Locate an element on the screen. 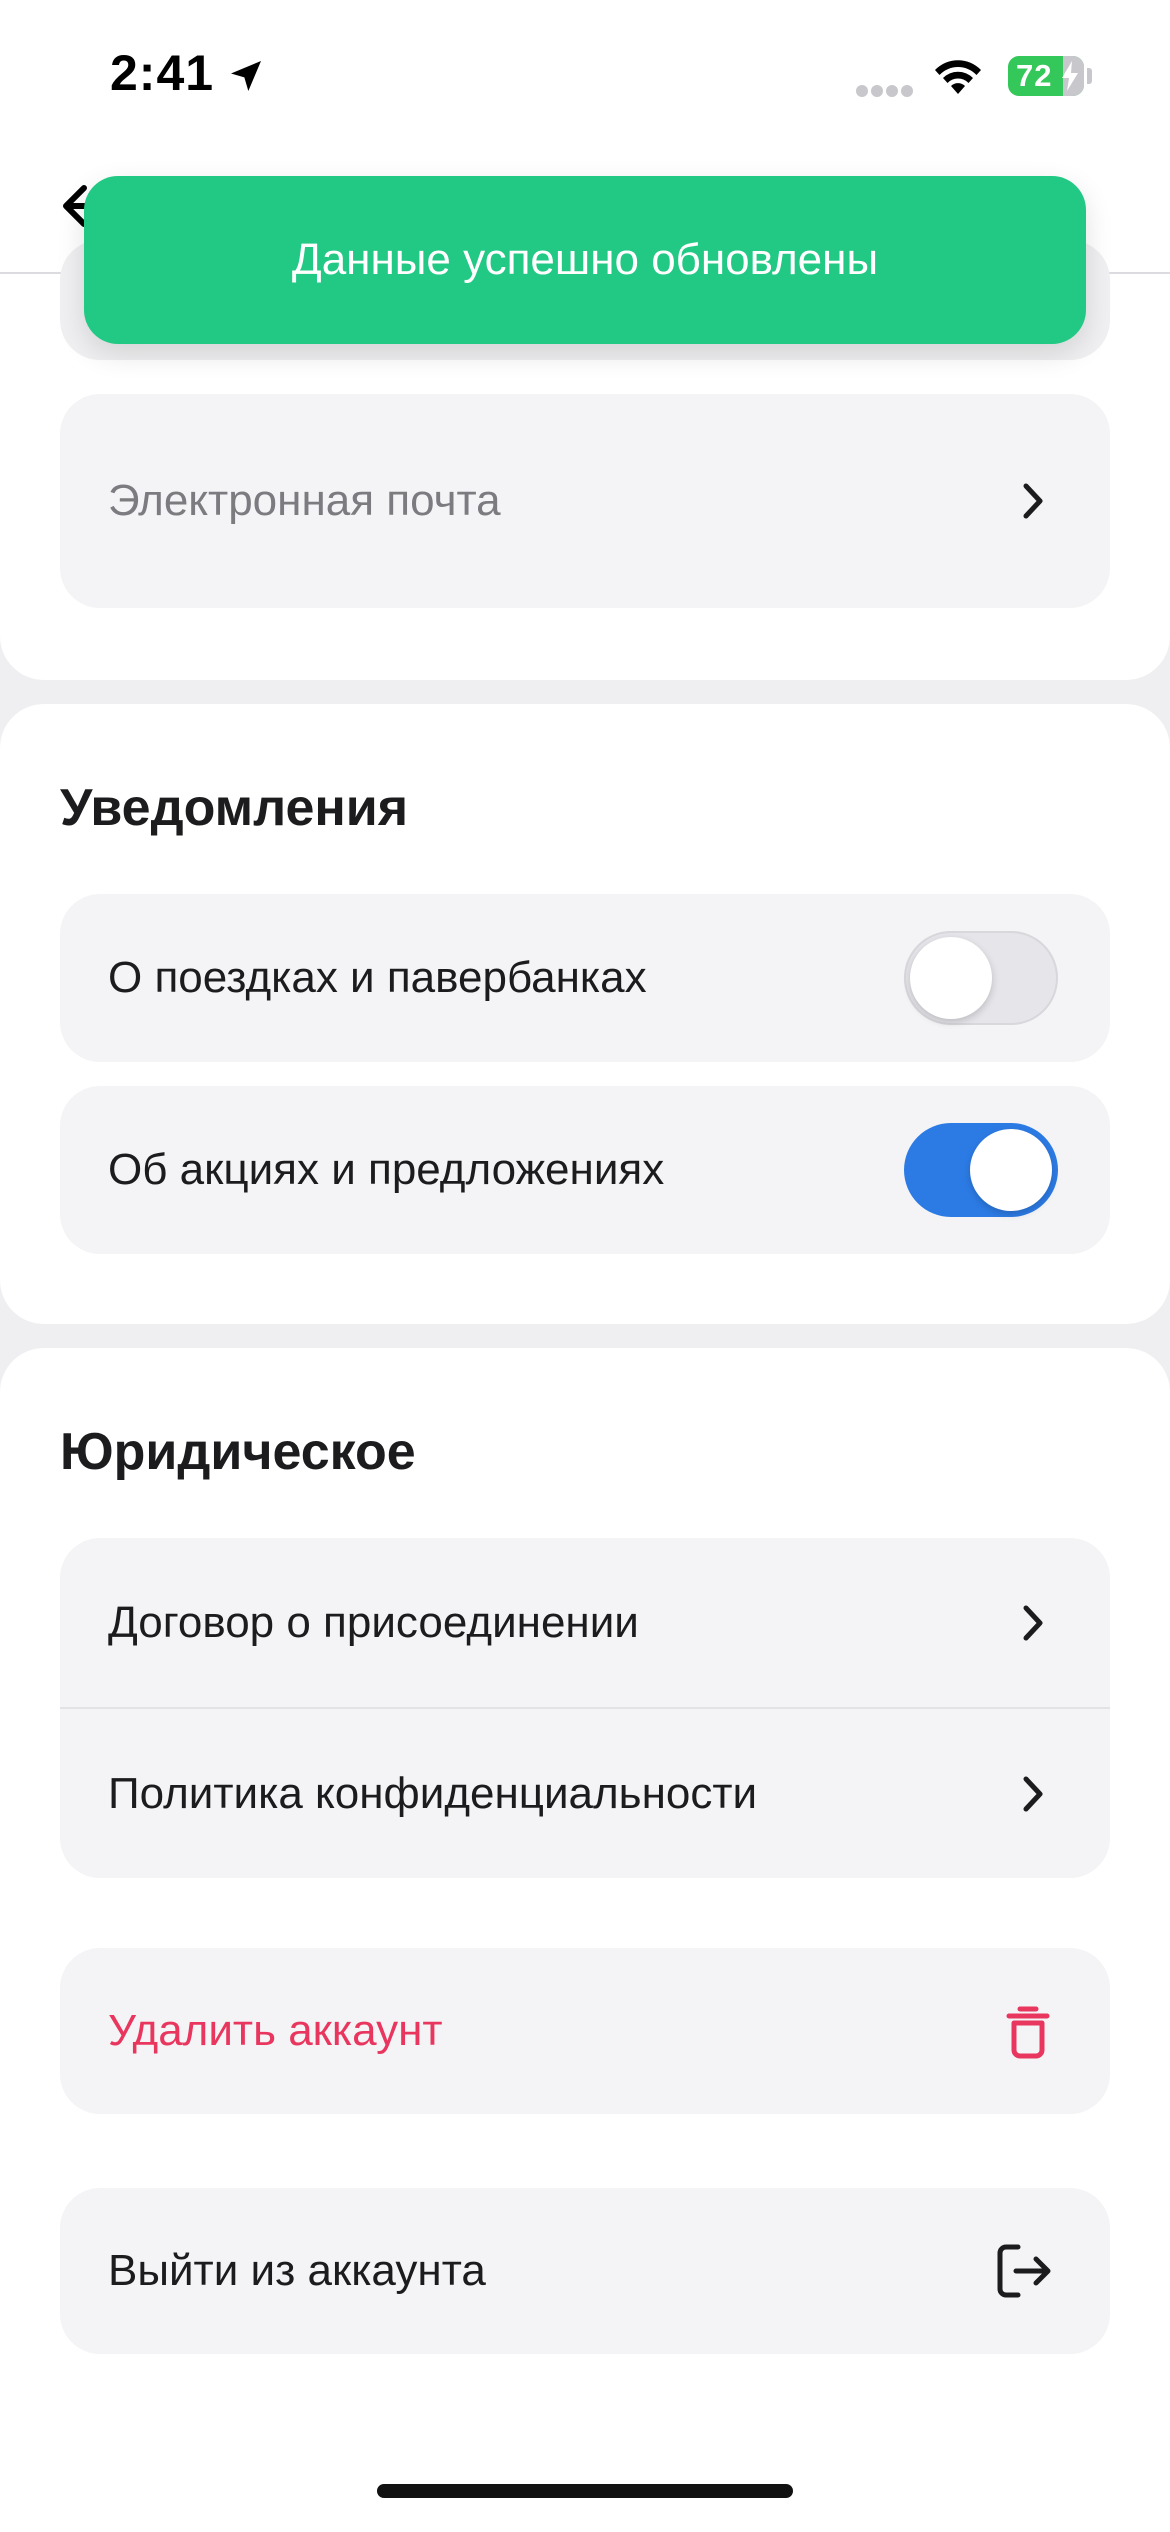 The height and width of the screenshot is (2532, 1170). legal-item-agreement-label: Договор о присоединении is located at coordinates (373, 1622).